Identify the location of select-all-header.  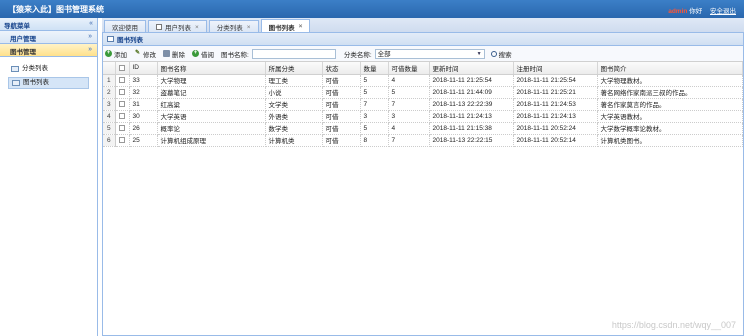
(122, 68).